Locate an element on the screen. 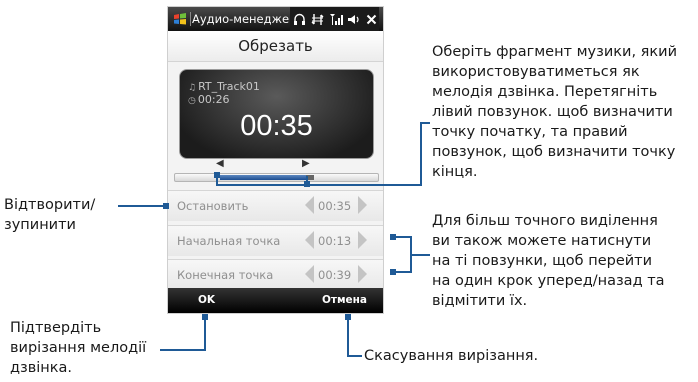 The image size is (698, 382). start-point-row: Начальная точка 00:13 is located at coordinates (275, 240).